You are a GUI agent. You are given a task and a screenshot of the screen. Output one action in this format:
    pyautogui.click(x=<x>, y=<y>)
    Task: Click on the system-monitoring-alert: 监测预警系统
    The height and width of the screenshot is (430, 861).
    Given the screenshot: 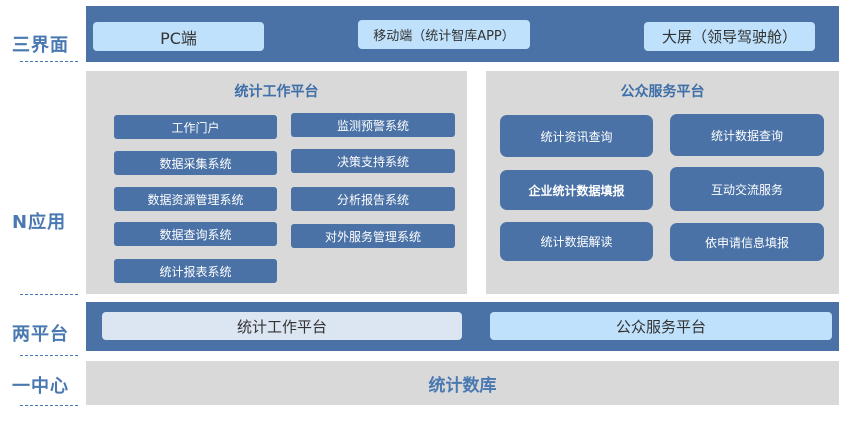 What is the action you would take?
    pyautogui.click(x=373, y=125)
    